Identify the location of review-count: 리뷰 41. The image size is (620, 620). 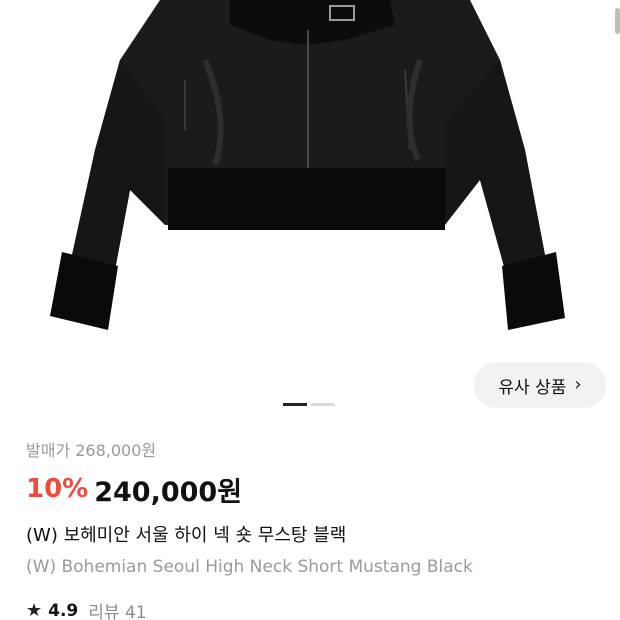
(117, 609).